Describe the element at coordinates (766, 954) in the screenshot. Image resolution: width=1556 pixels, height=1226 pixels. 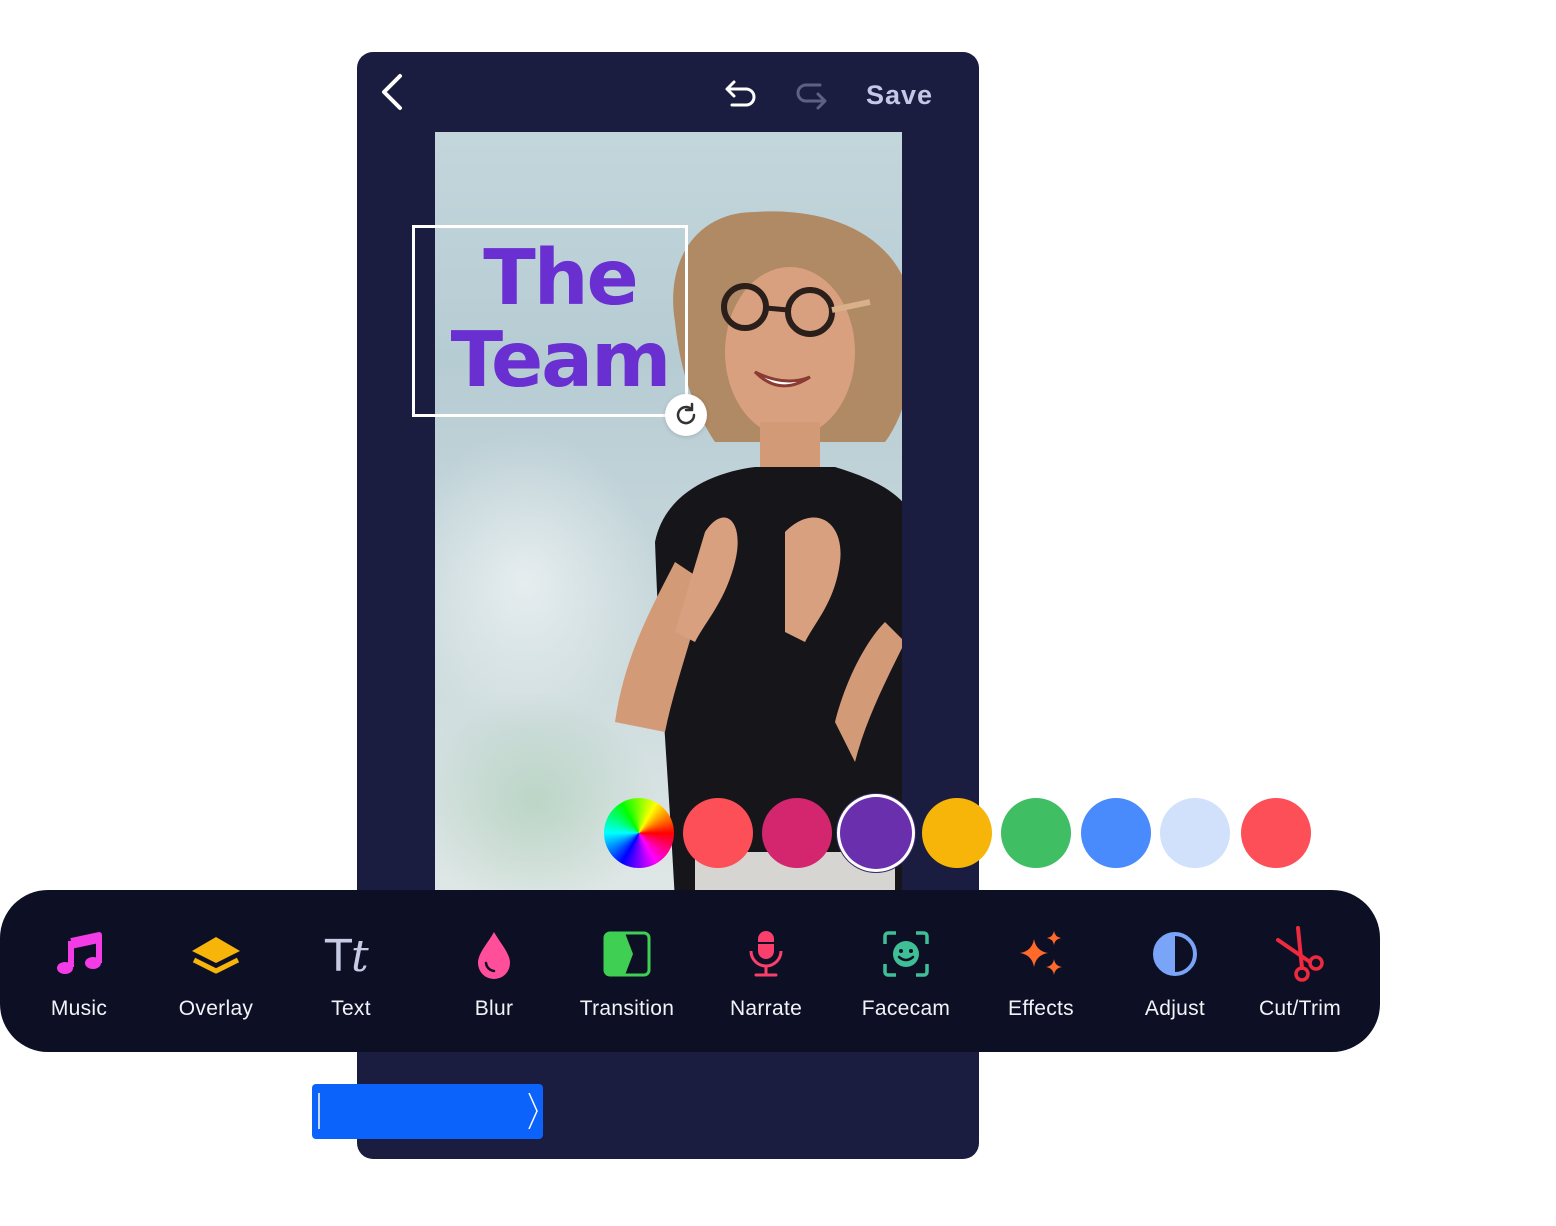
I see `microphone-icon` at that location.